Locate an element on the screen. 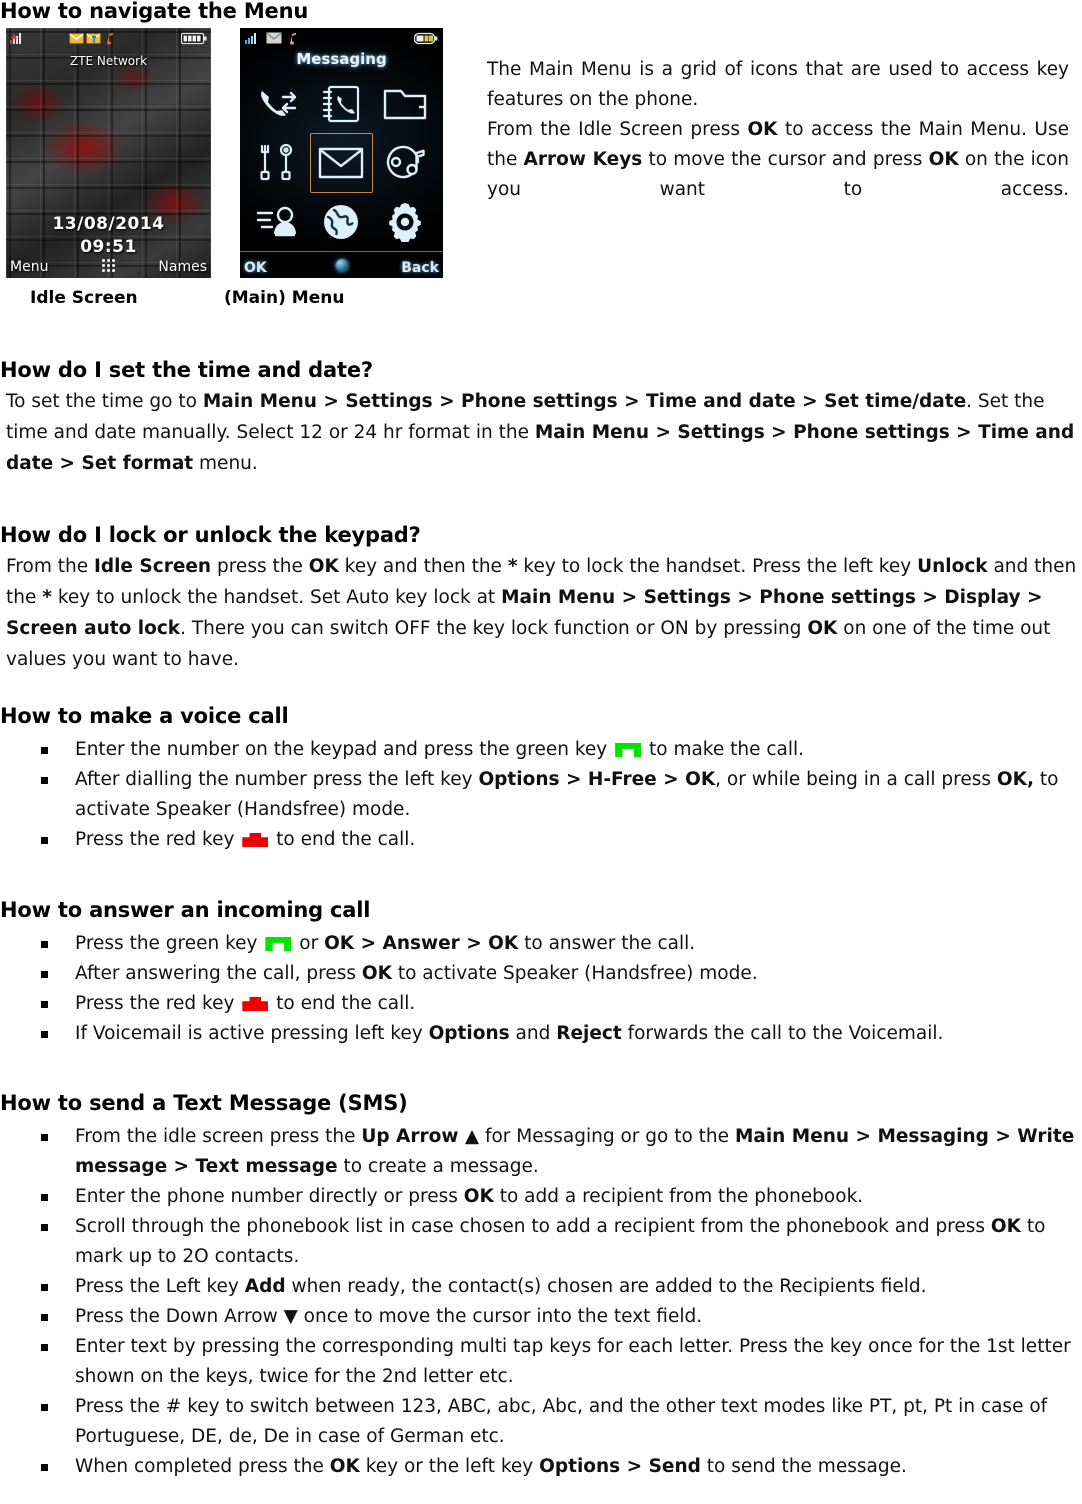  menu-item-settings is located at coordinates (405, 222).